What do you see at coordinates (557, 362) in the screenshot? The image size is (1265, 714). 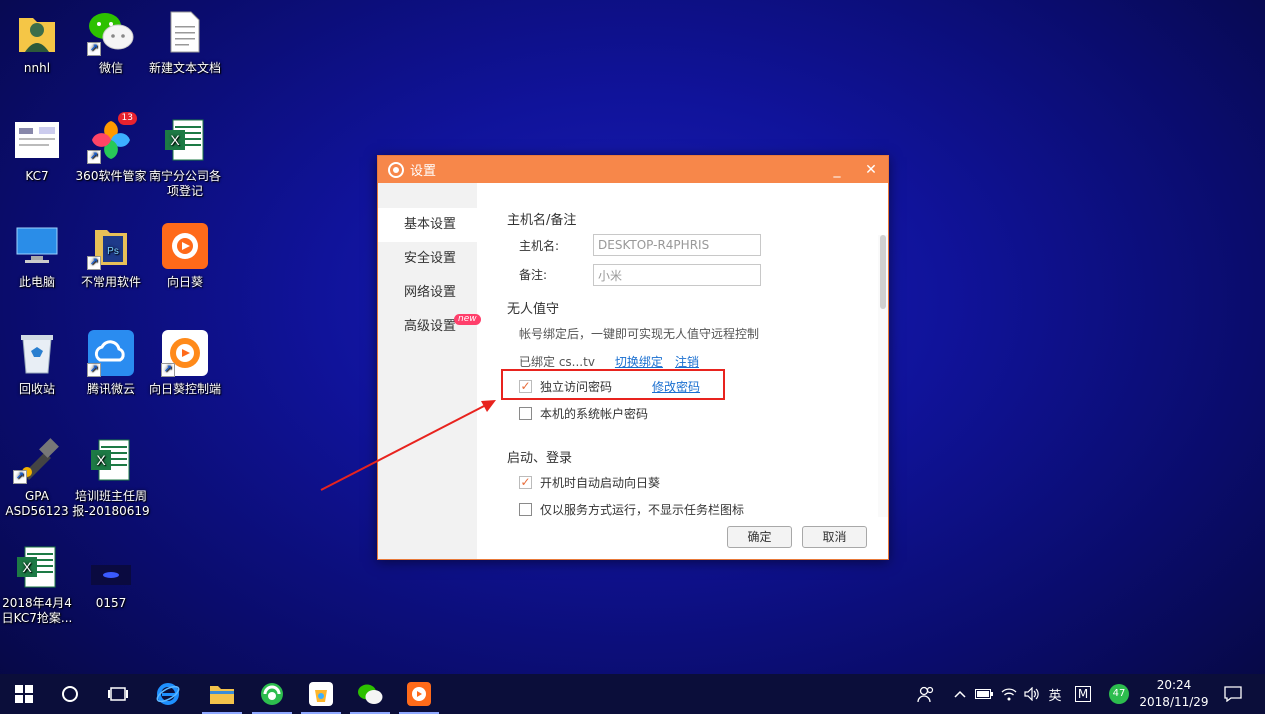 I see `bound-account-label: 已绑定 cs...tv` at bounding box center [557, 362].